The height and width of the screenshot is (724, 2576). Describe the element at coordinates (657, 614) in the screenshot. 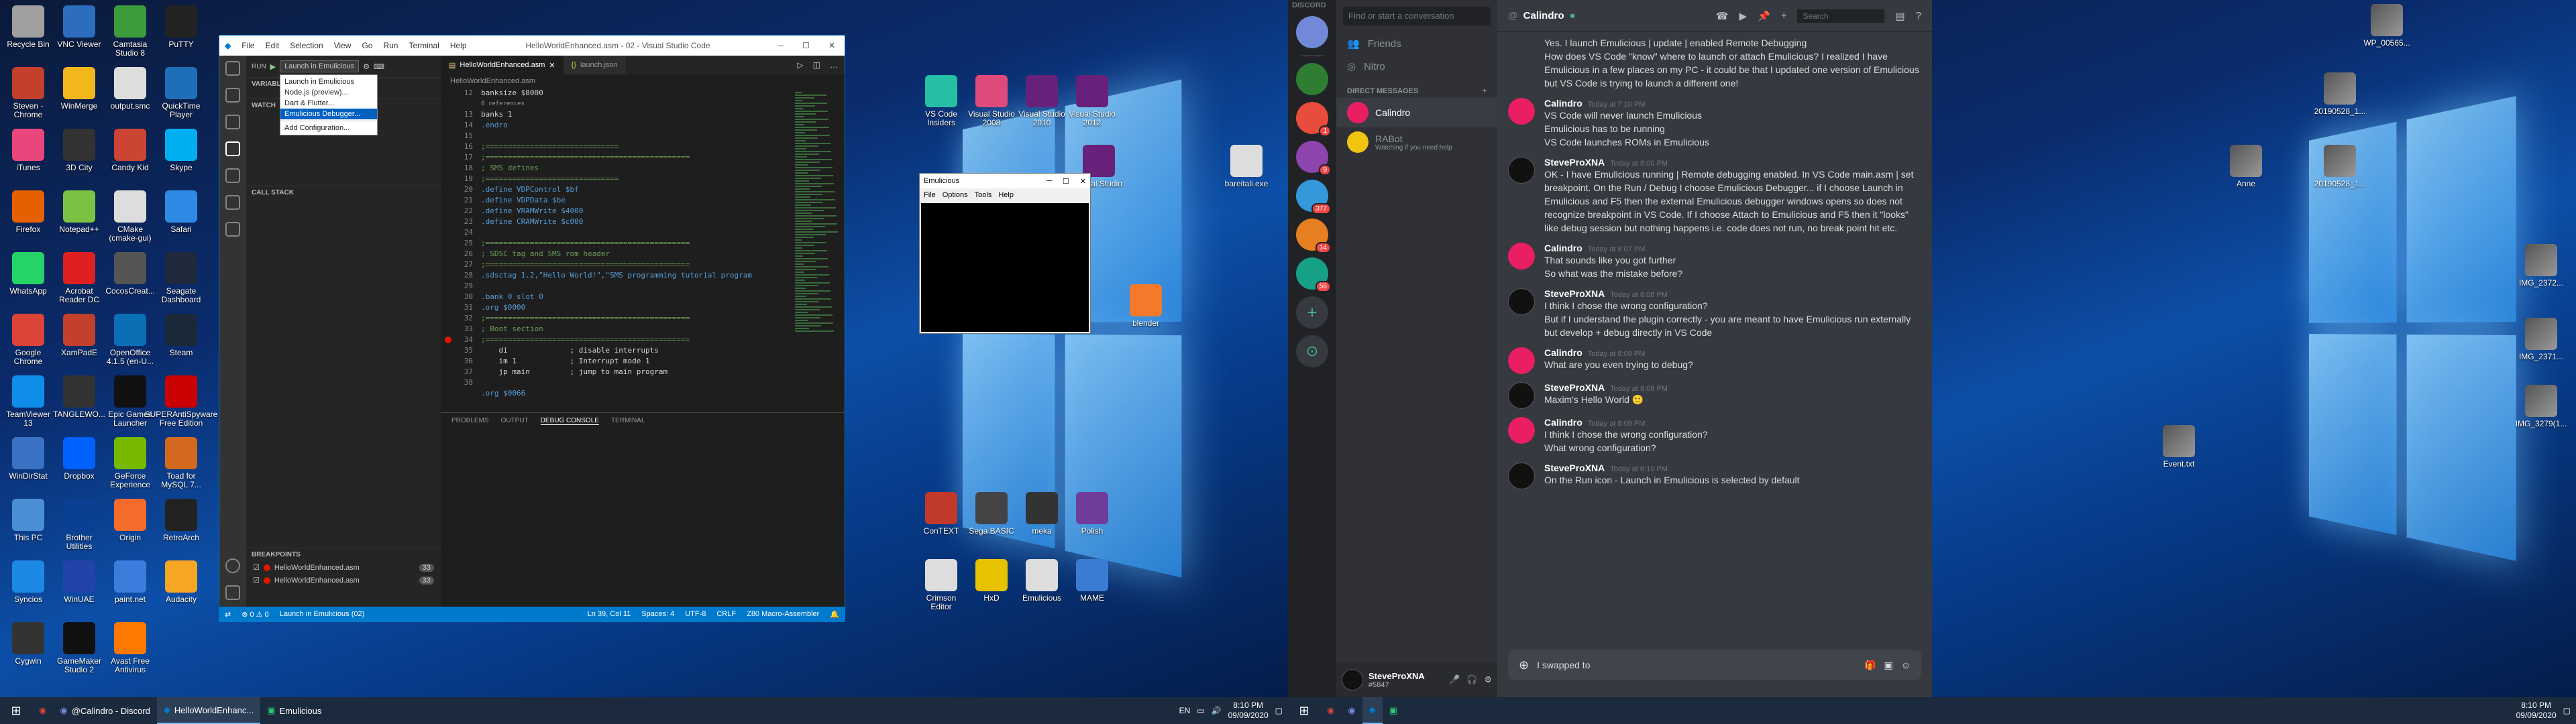

I see `indent-status: Spaces: 4` at that location.